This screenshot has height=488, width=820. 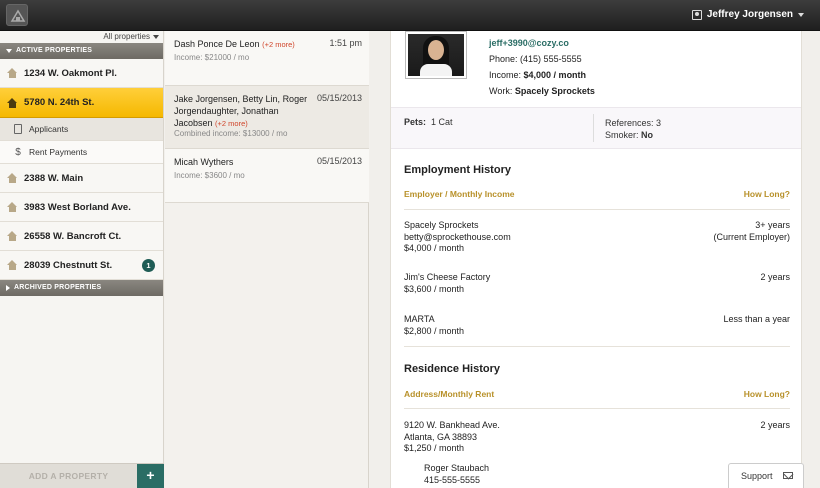 I want to click on pets-value: 1 Cat, so click(x=442, y=122).